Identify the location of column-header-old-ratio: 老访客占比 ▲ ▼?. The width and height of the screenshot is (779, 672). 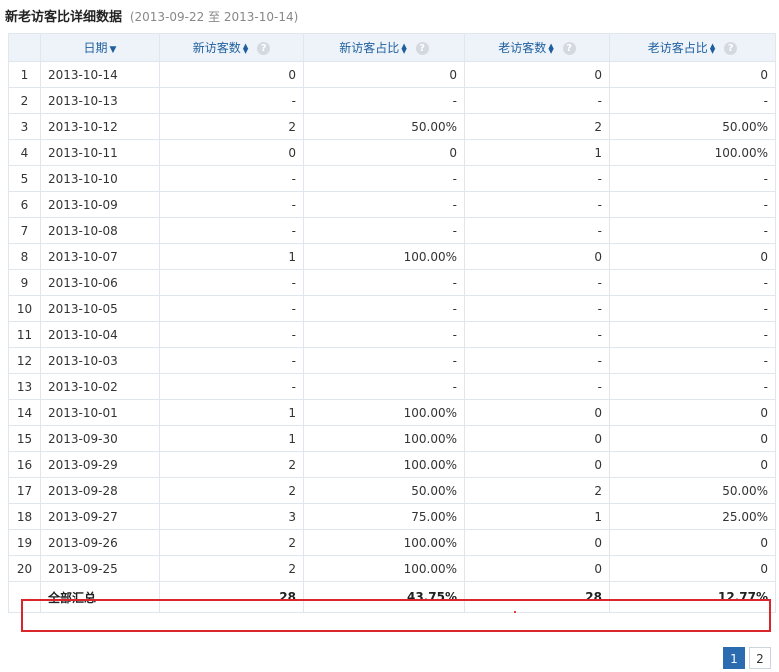
(692, 47).